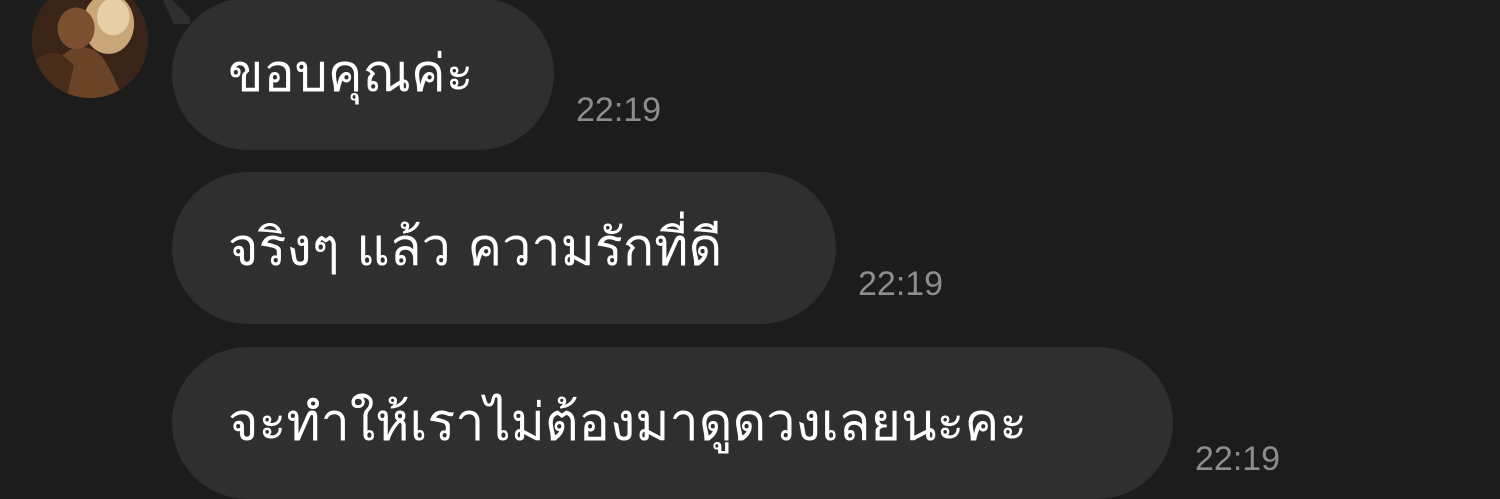  I want to click on avatar-image, so click(90, 49).